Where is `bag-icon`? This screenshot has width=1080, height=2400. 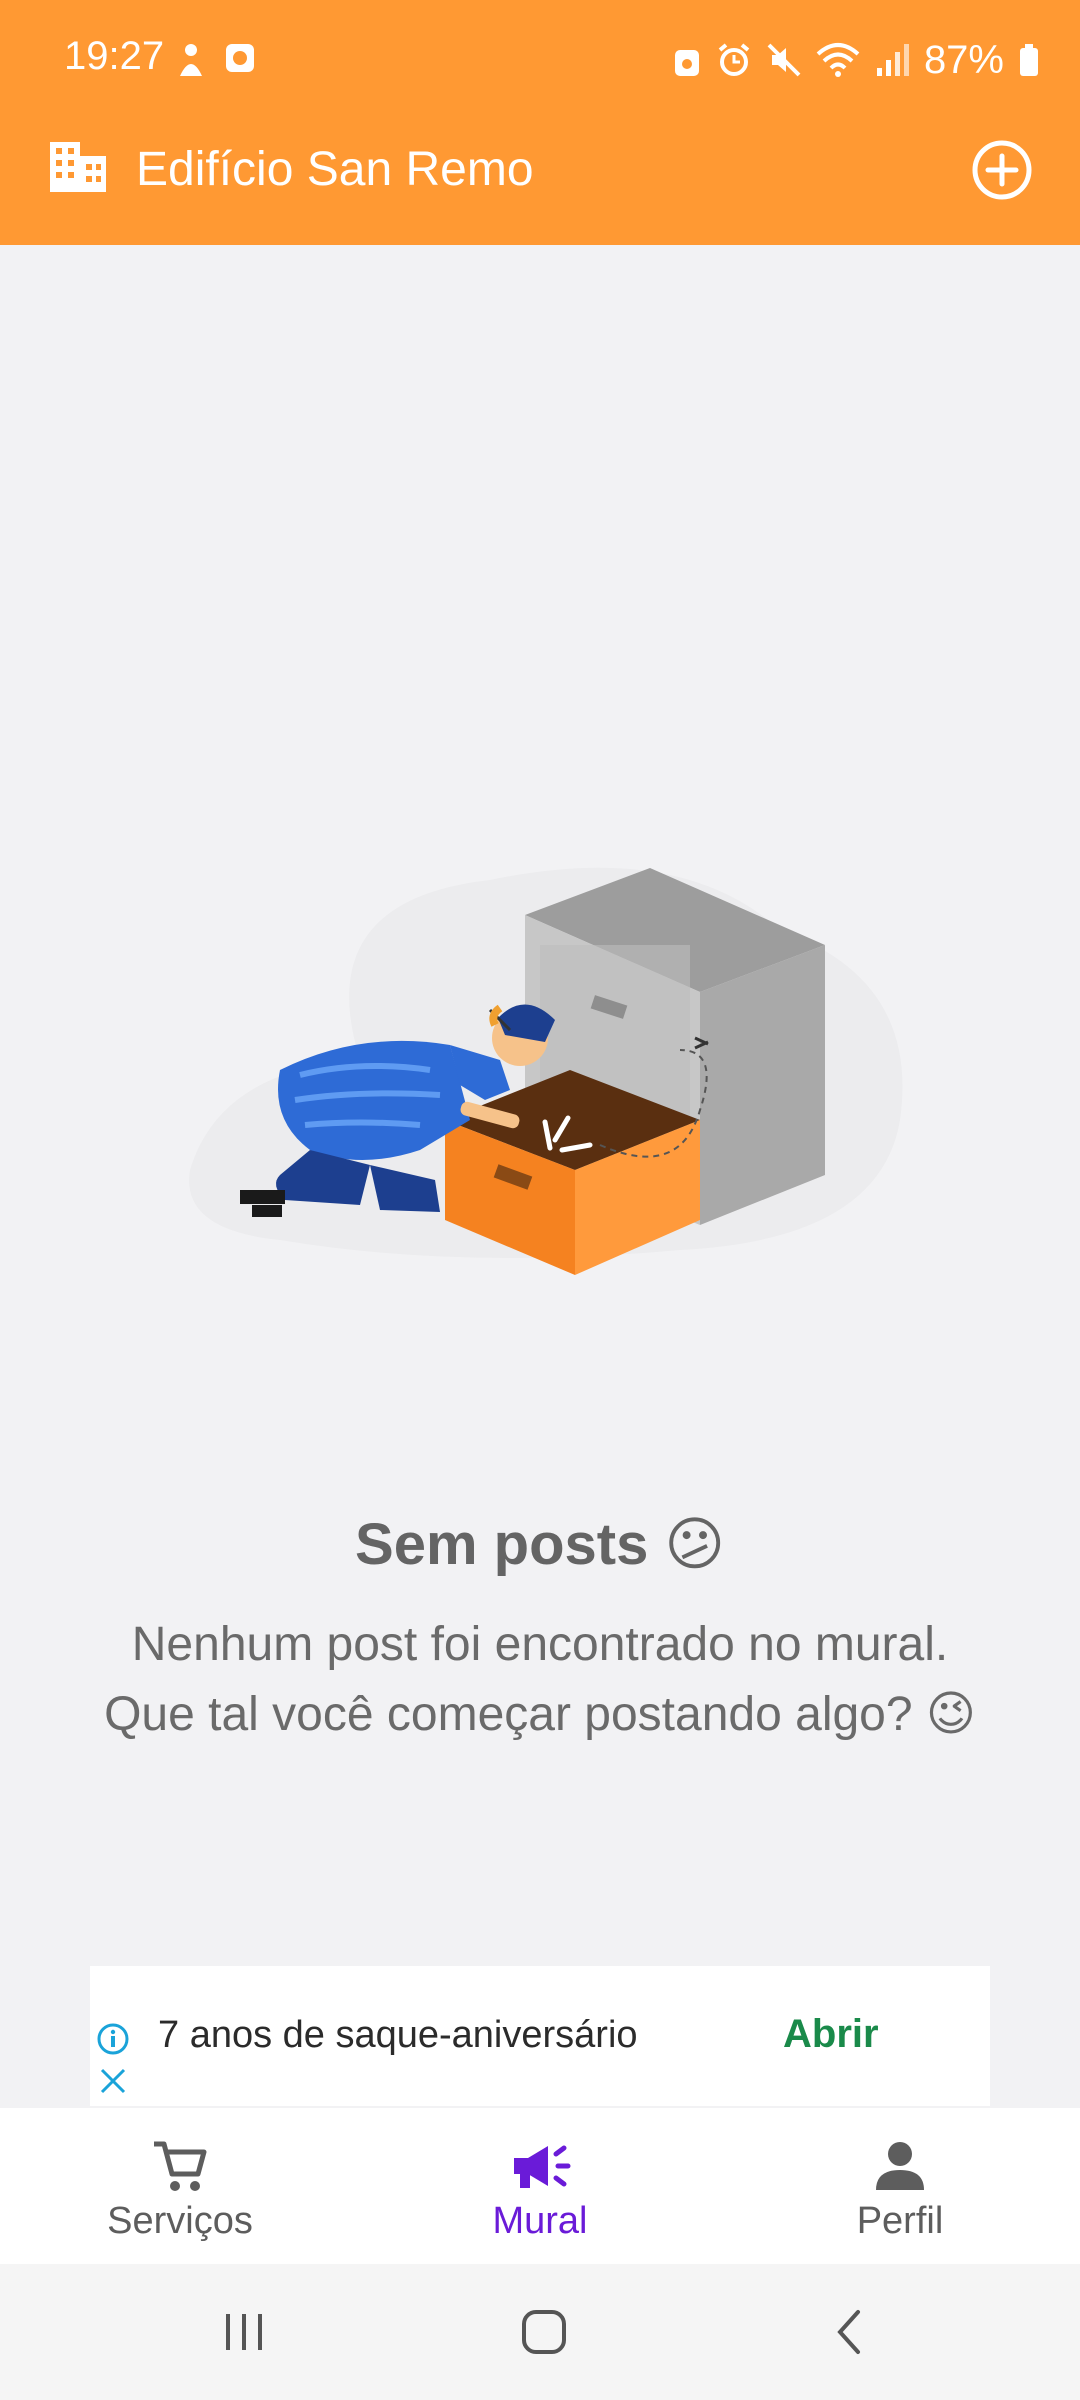 bag-icon is located at coordinates (686, 63).